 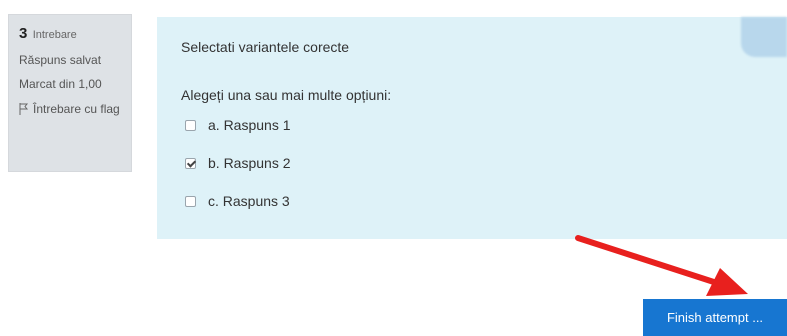 I want to click on corner-decoration, so click(x=764, y=37).